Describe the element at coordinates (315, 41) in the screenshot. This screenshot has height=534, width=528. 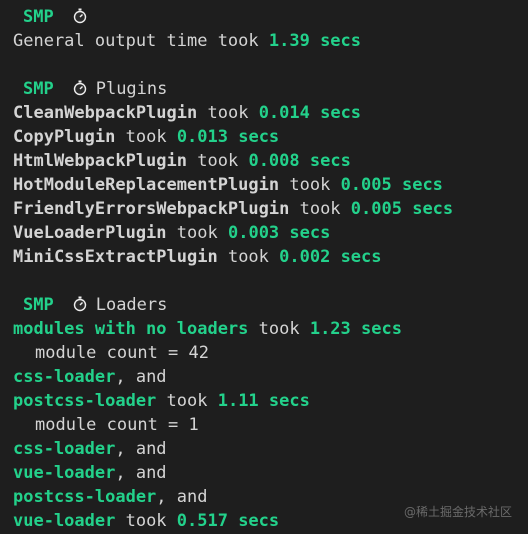
I see `general-time: 1.39 secs` at that location.